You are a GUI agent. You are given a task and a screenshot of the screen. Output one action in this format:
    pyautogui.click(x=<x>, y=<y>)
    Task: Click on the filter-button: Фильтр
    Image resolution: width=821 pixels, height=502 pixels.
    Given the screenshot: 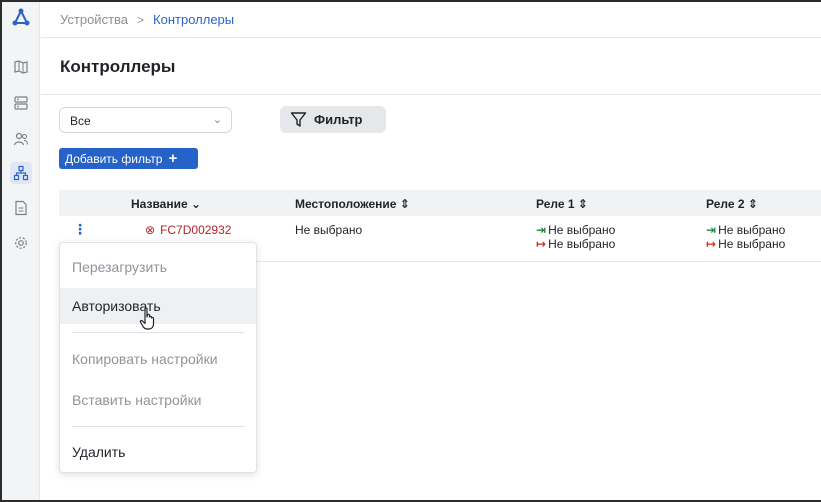 What is the action you would take?
    pyautogui.click(x=333, y=119)
    